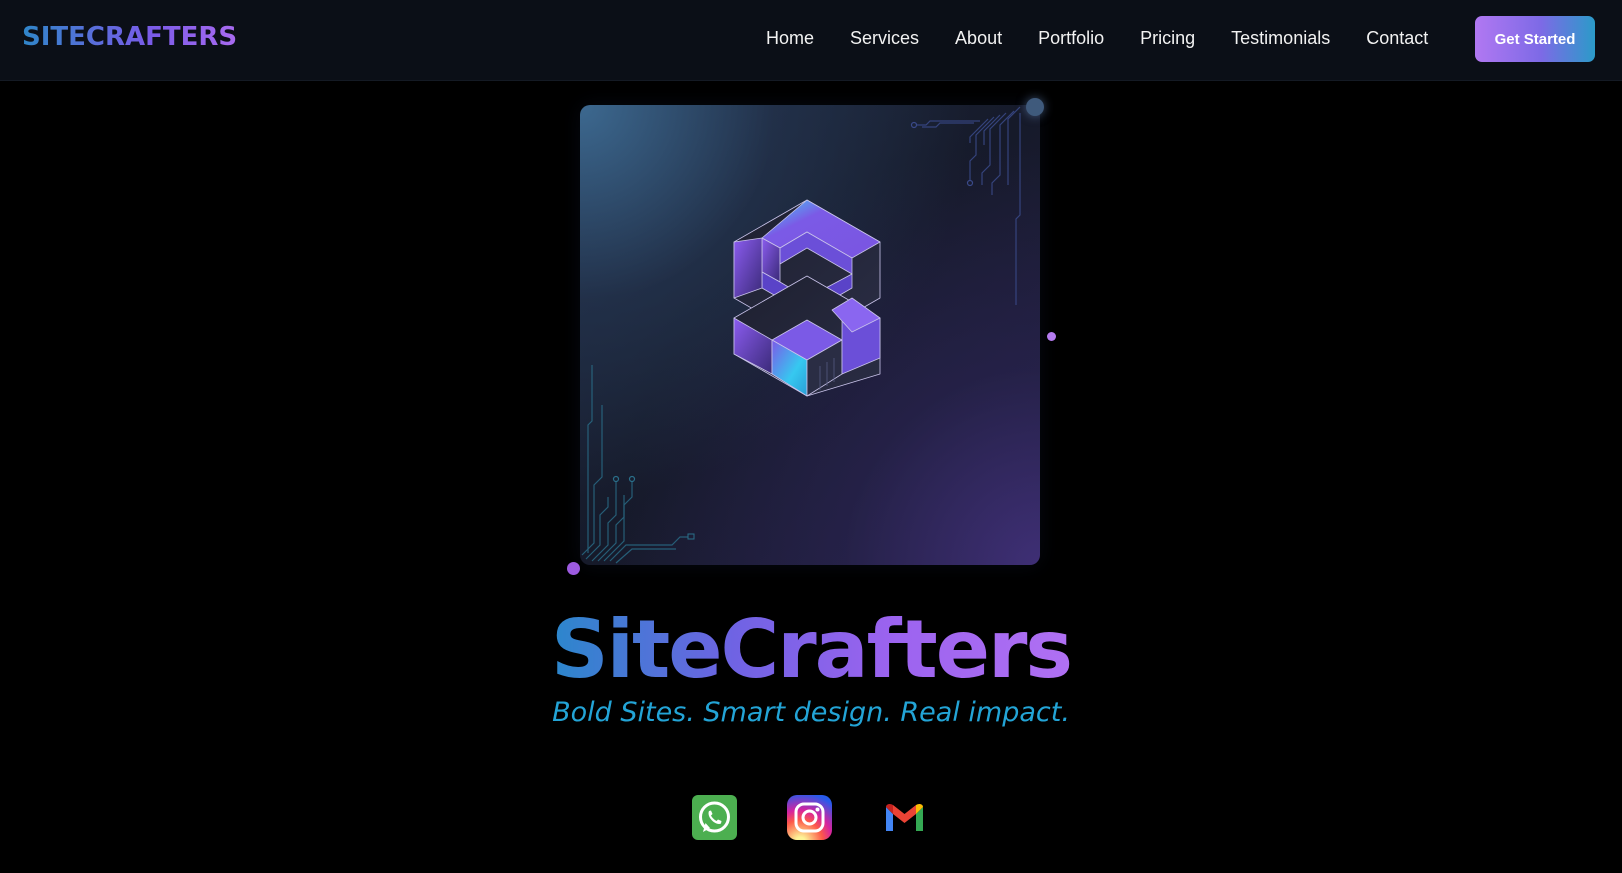 The image size is (1622, 873). What do you see at coordinates (714, 817) in the screenshot?
I see `whatsapp-icon` at bounding box center [714, 817].